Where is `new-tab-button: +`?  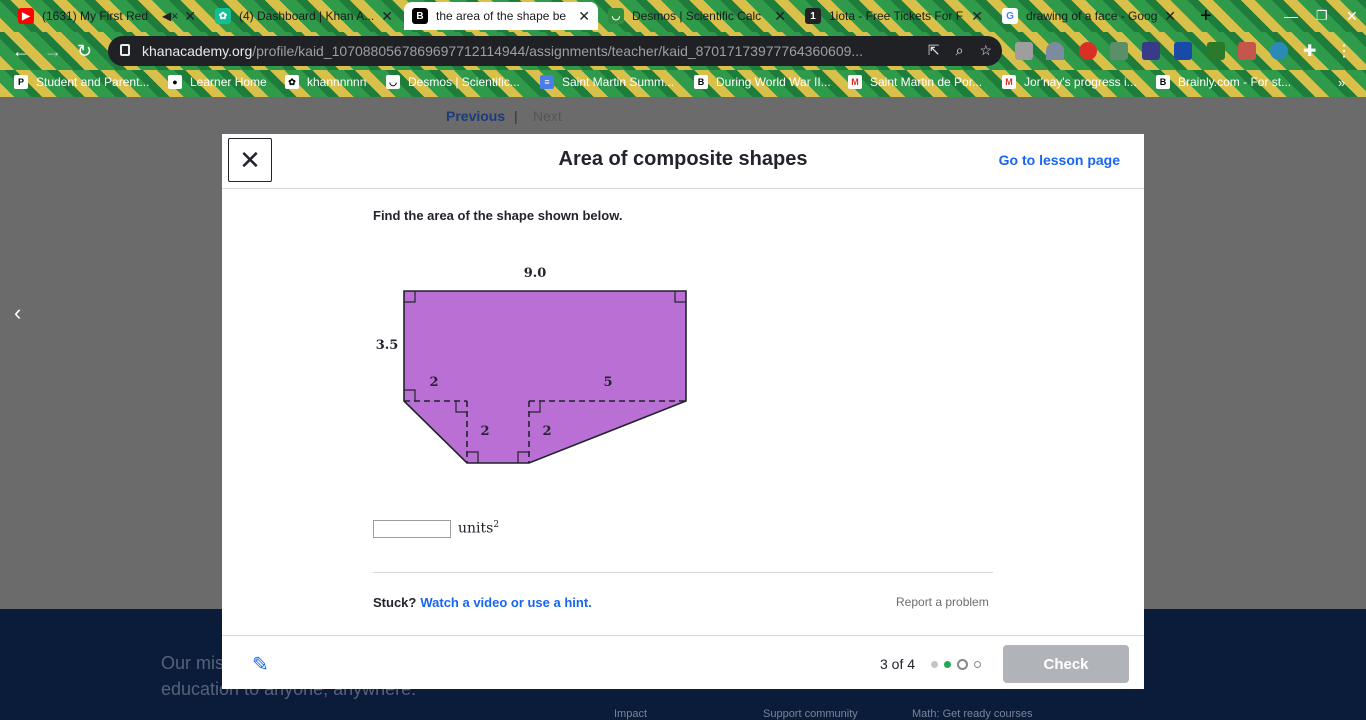
new-tab-button: + is located at coordinates (1206, 16).